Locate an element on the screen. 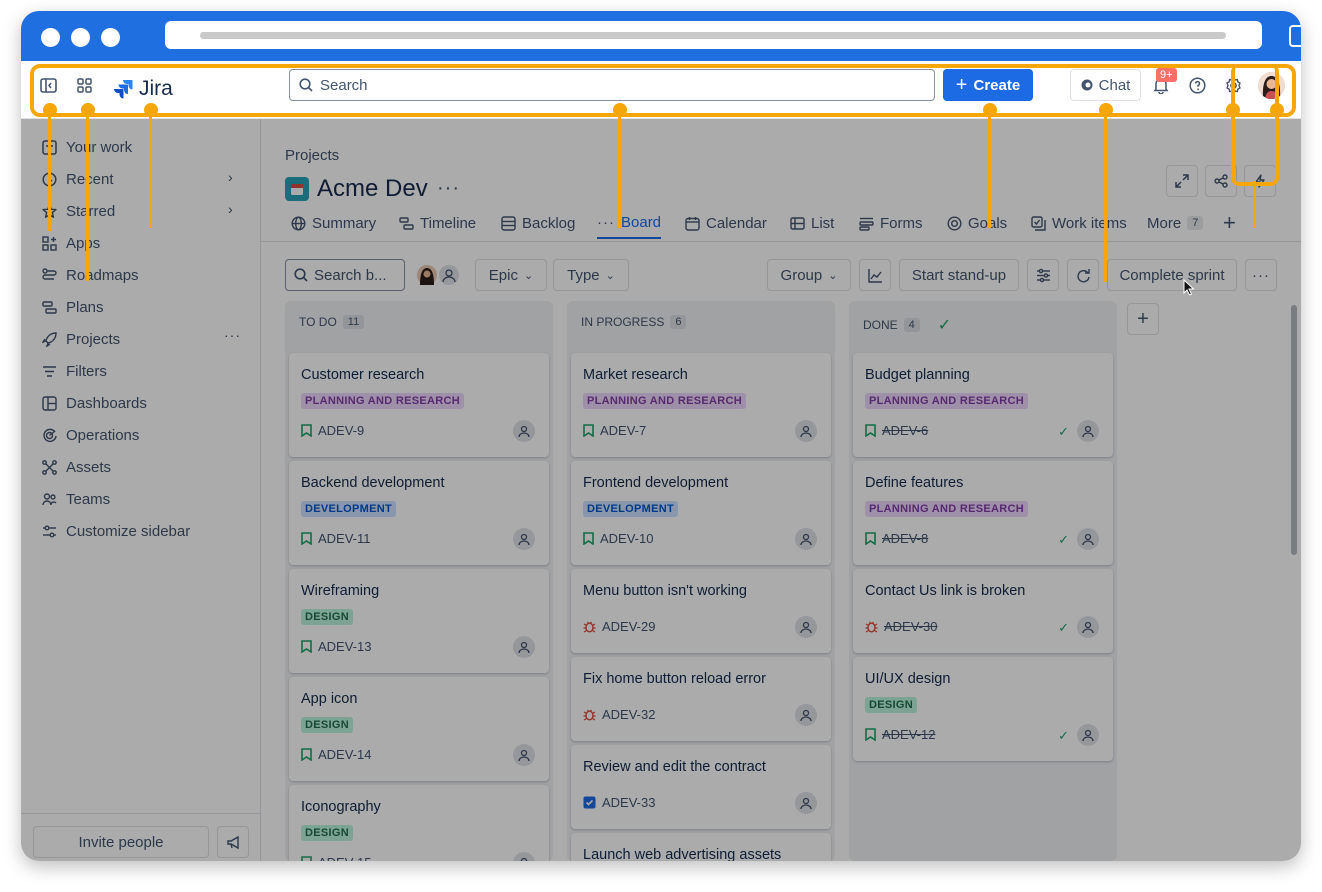 The height and width of the screenshot is (892, 1322). window-close-dot is located at coordinates (50, 37).